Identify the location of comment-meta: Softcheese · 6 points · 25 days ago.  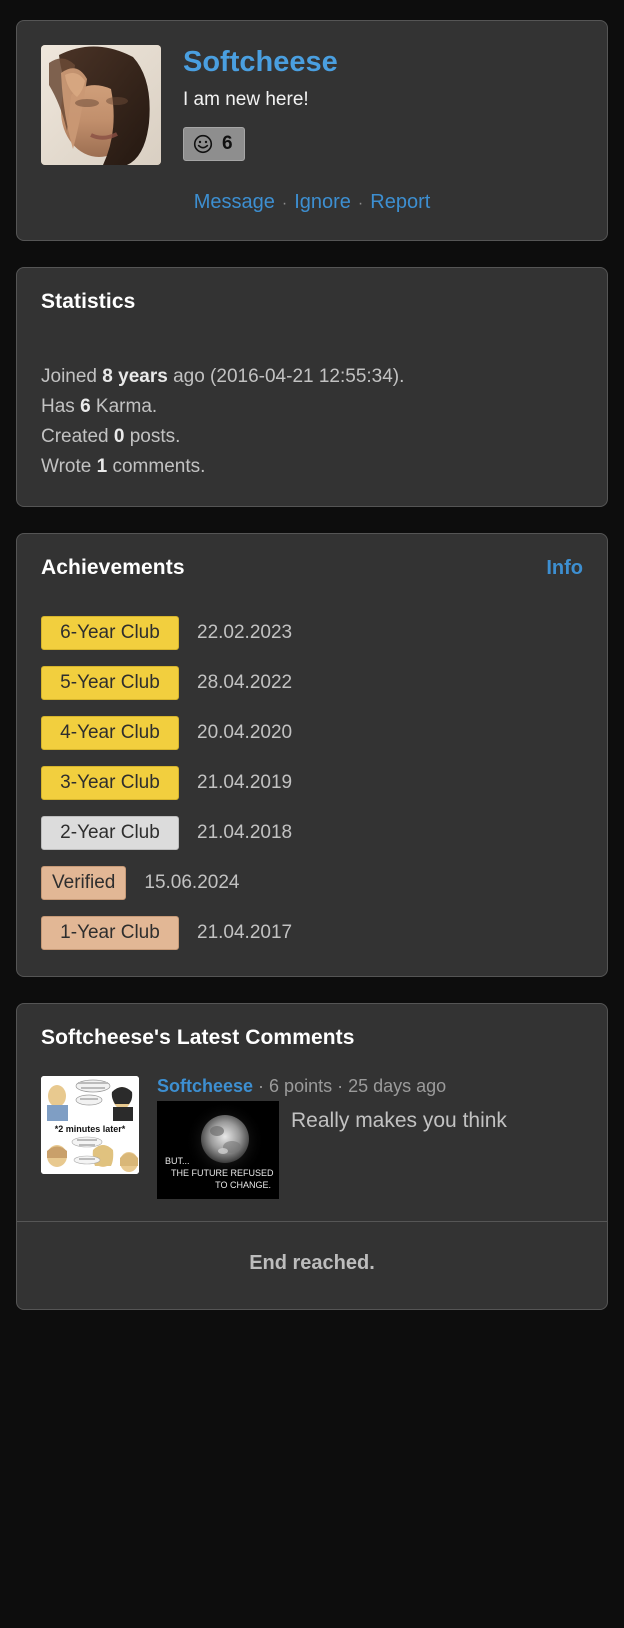
(370, 1086).